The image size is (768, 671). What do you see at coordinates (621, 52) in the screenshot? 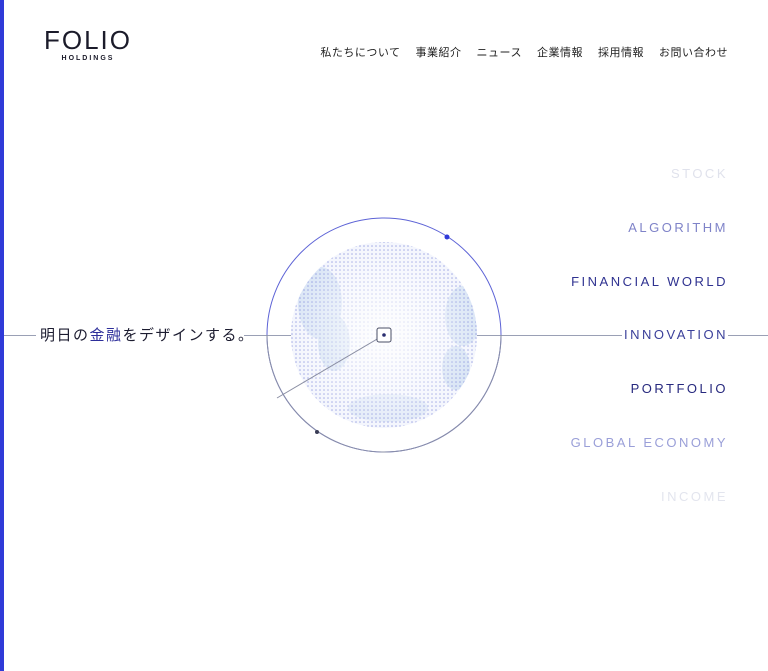
I see `nav-recruit: 採用情報` at bounding box center [621, 52].